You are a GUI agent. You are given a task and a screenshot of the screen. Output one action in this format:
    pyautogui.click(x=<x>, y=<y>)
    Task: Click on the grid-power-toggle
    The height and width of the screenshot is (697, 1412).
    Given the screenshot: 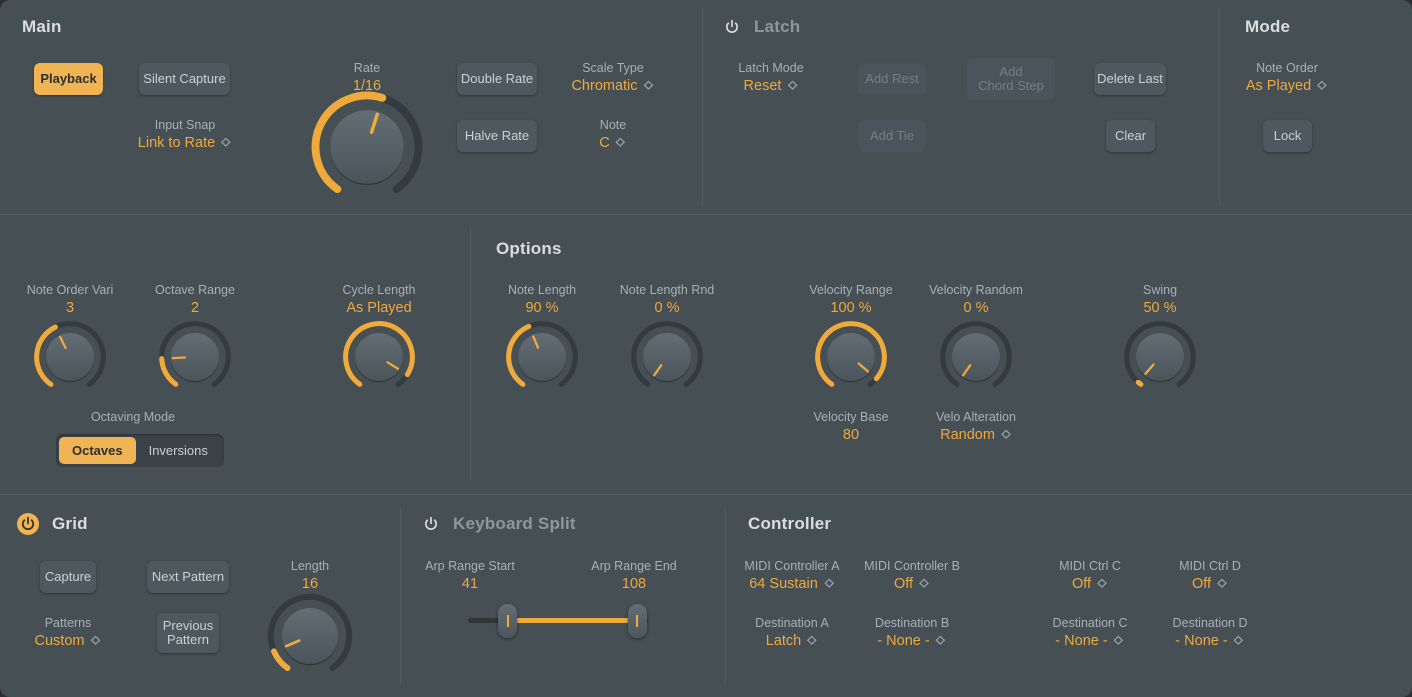 What is the action you would take?
    pyautogui.click(x=28, y=524)
    